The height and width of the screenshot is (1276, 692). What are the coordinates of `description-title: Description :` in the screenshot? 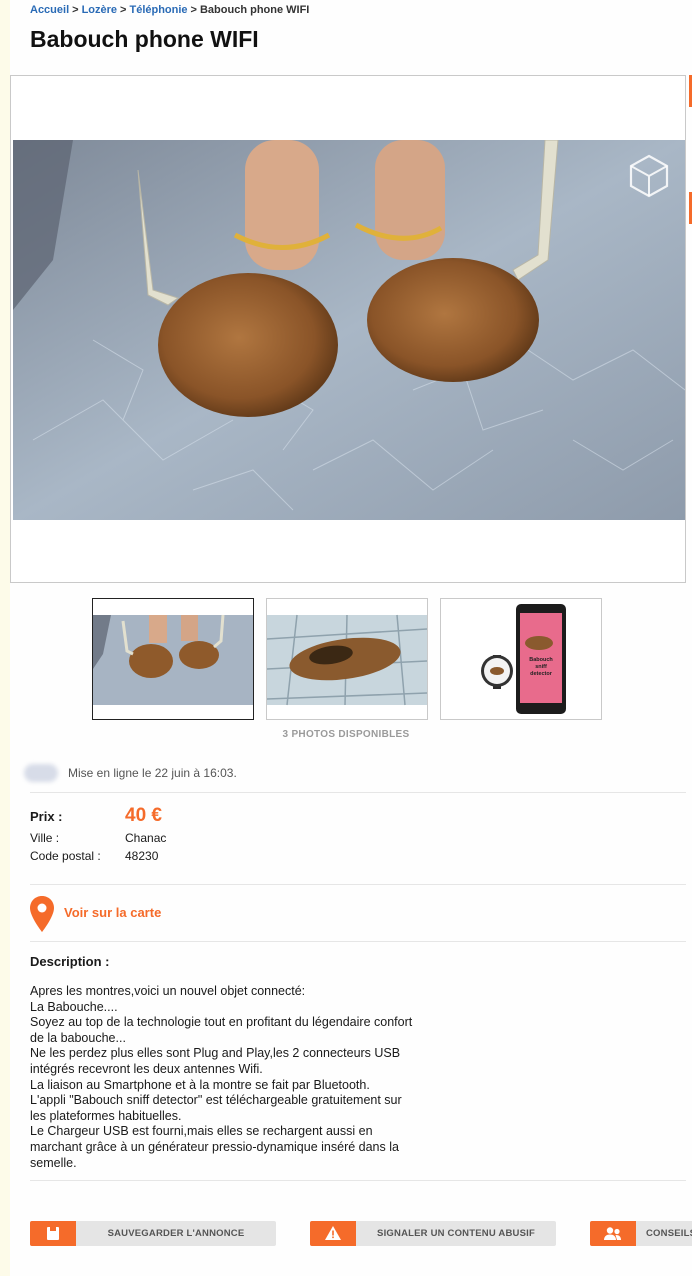 It's located at (70, 961).